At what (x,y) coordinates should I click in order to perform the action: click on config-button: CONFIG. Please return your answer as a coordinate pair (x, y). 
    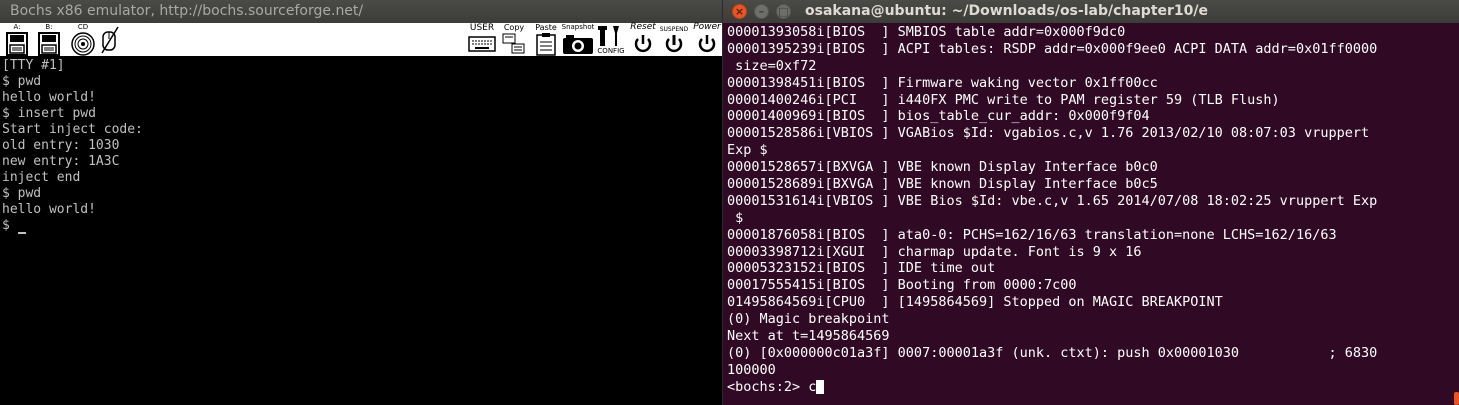
    Looking at the image, I should click on (611, 39).